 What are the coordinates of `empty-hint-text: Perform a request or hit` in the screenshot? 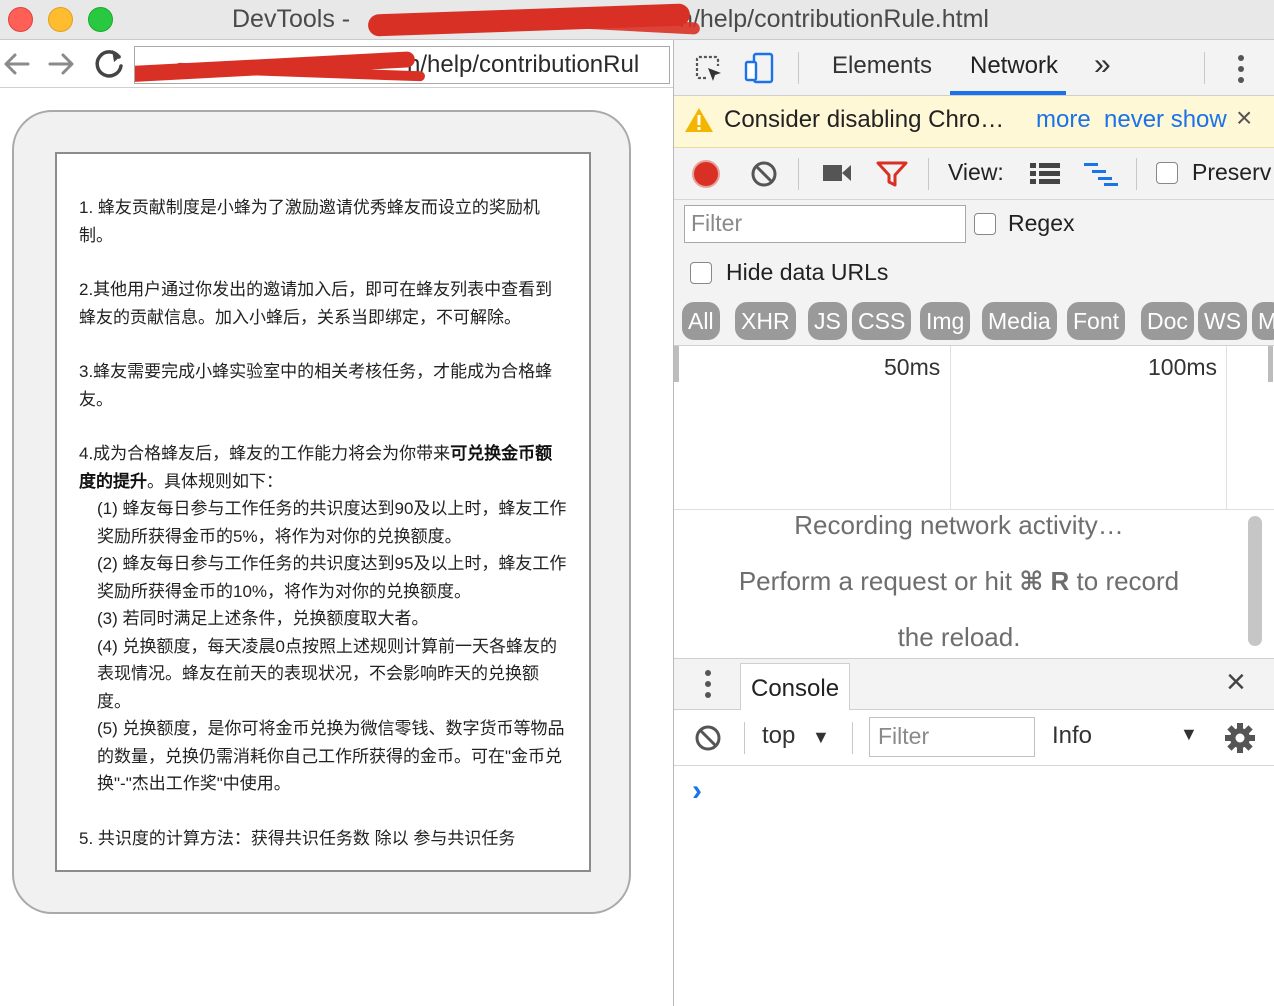 It's located at (879, 581).